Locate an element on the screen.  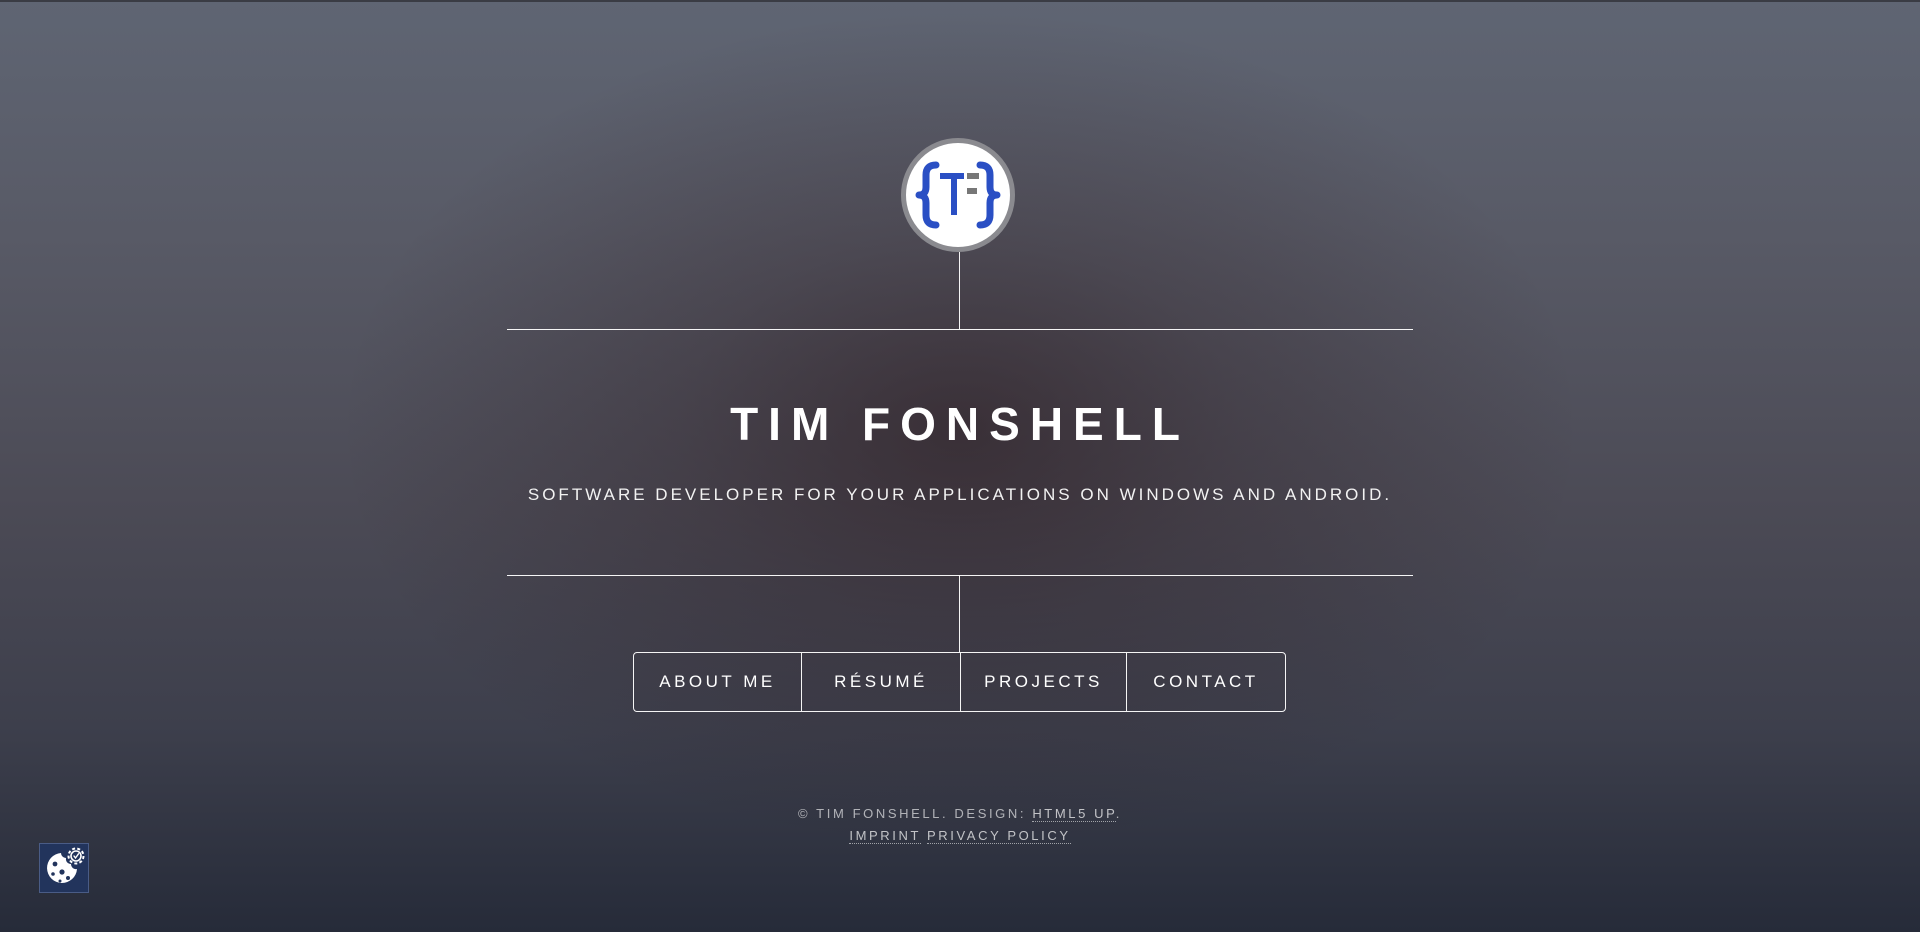
design-credit-link: HTML5 UP is located at coordinates (1074, 814).